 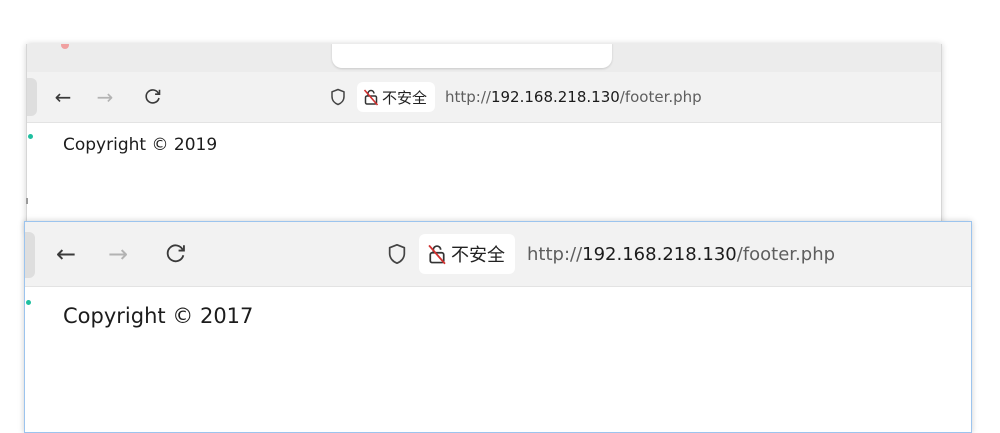 What do you see at coordinates (472, 56) in the screenshot?
I see `active-tab` at bounding box center [472, 56].